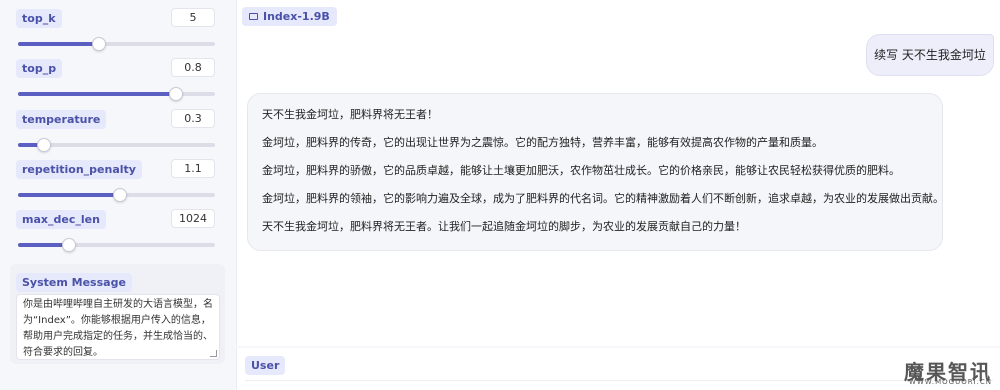 The height and width of the screenshot is (390, 1000). Describe the element at coordinates (350, 114) in the screenshot. I see `bot-paragraph: 天不生我金坷垃，肥料界将无王者！` at that location.